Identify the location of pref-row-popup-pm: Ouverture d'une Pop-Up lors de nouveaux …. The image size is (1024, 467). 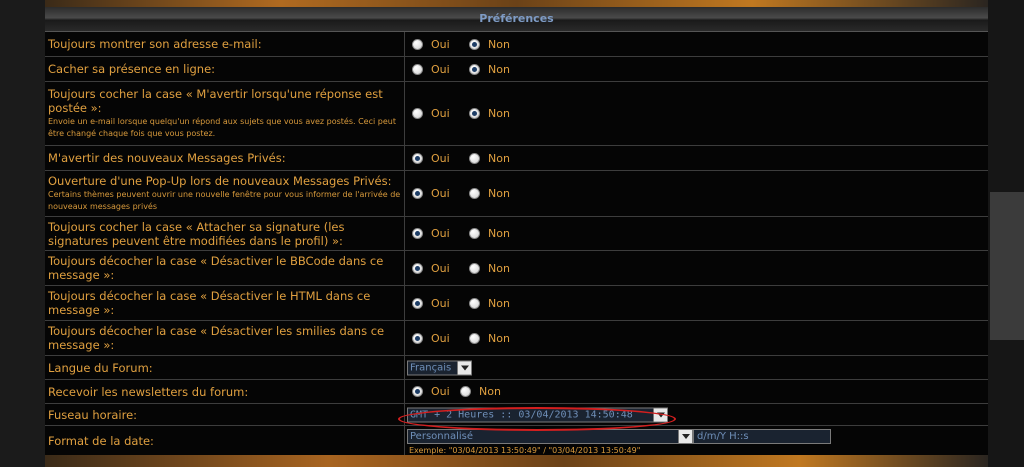
(516, 194).